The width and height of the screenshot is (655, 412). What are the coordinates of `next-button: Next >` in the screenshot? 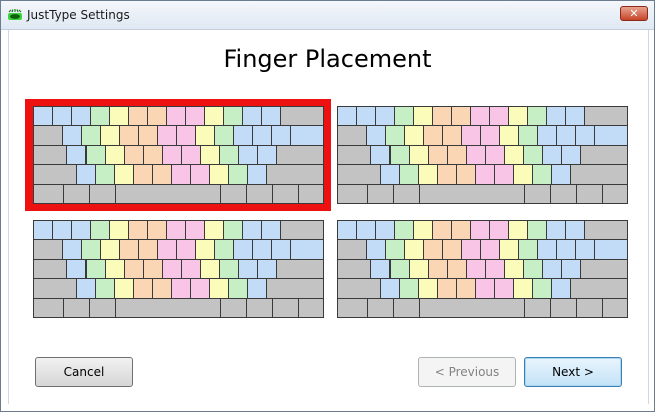 It's located at (573, 372).